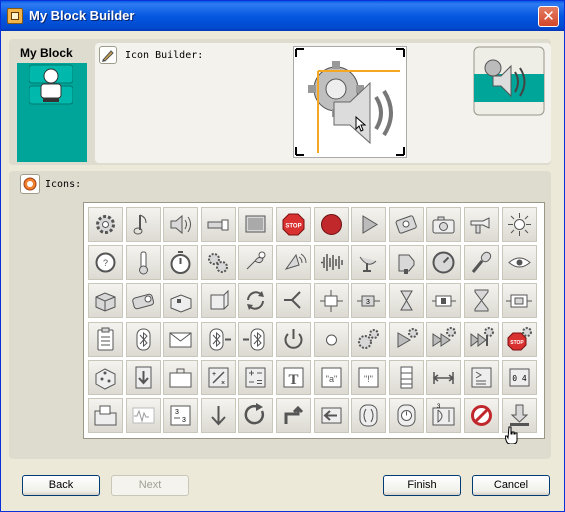 The height and width of the screenshot is (512, 565). What do you see at coordinates (218, 301) in the screenshot?
I see `cube-icon` at bounding box center [218, 301].